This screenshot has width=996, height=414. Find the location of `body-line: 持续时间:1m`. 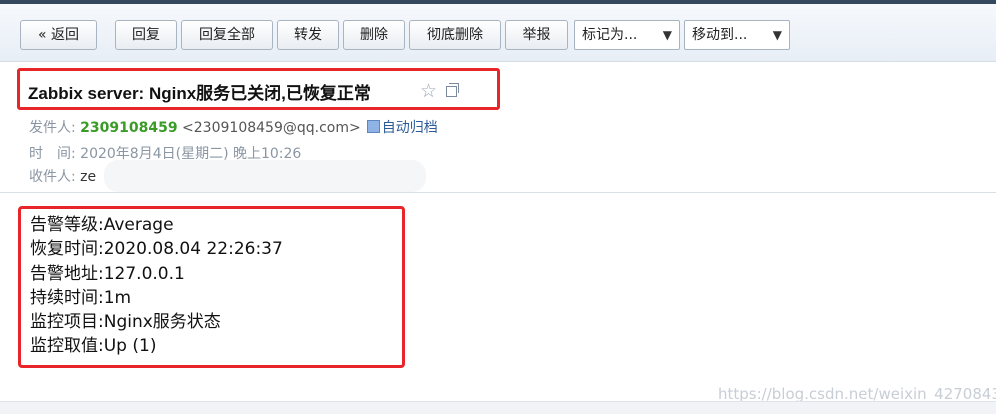

body-line: 持续时间:1m is located at coordinates (81, 297).